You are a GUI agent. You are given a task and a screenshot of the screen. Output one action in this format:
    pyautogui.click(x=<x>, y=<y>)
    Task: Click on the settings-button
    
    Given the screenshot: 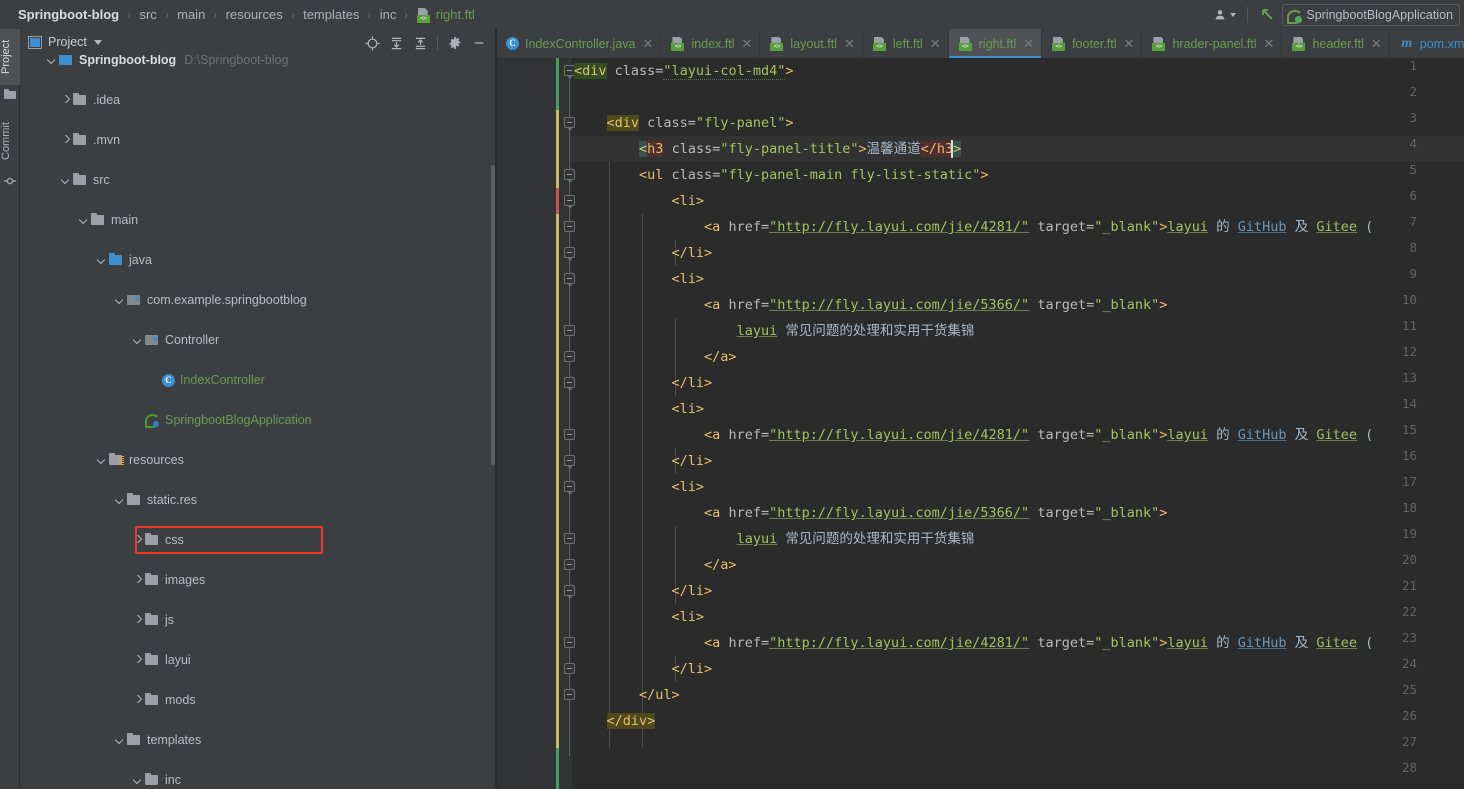 What is the action you would take?
    pyautogui.click(x=455, y=43)
    